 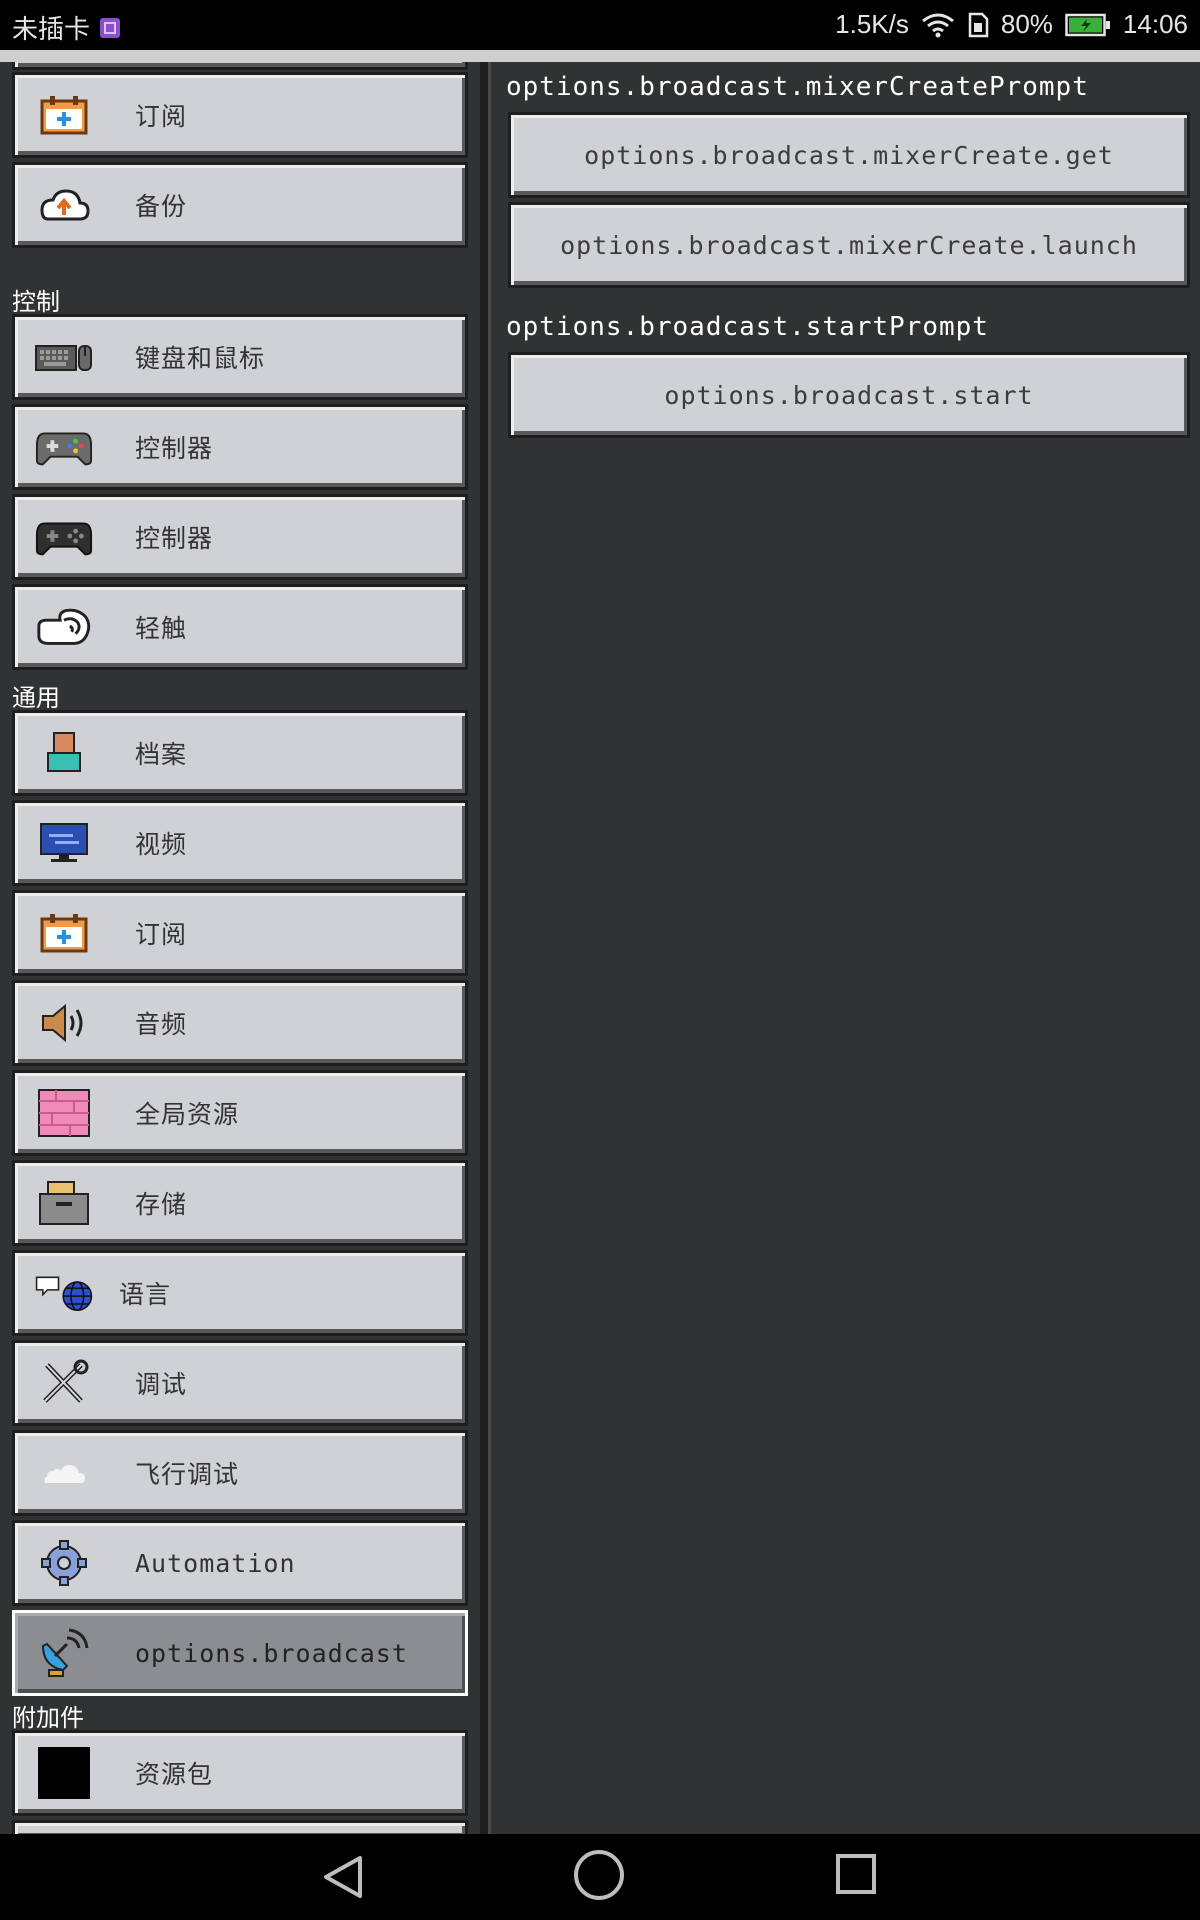 What do you see at coordinates (64, 1773) in the screenshot?
I see `black-square-icon` at bounding box center [64, 1773].